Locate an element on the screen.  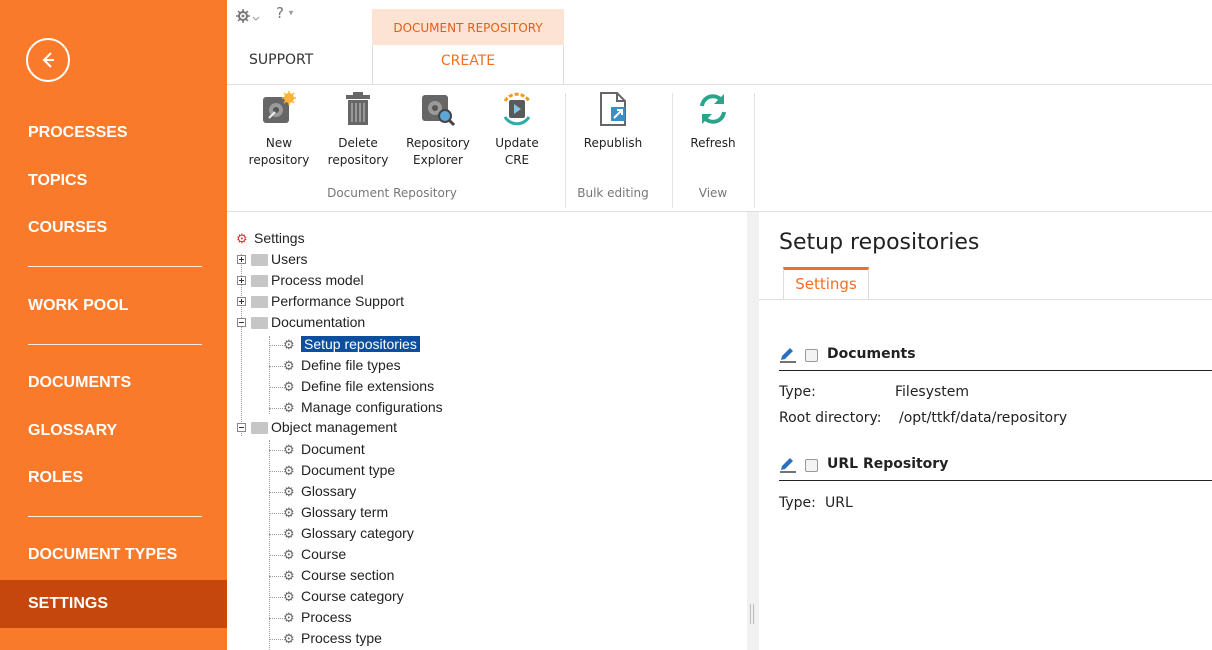
tree-node-manage-configurations: ⚙ Manage configurations is located at coordinates (363, 407).